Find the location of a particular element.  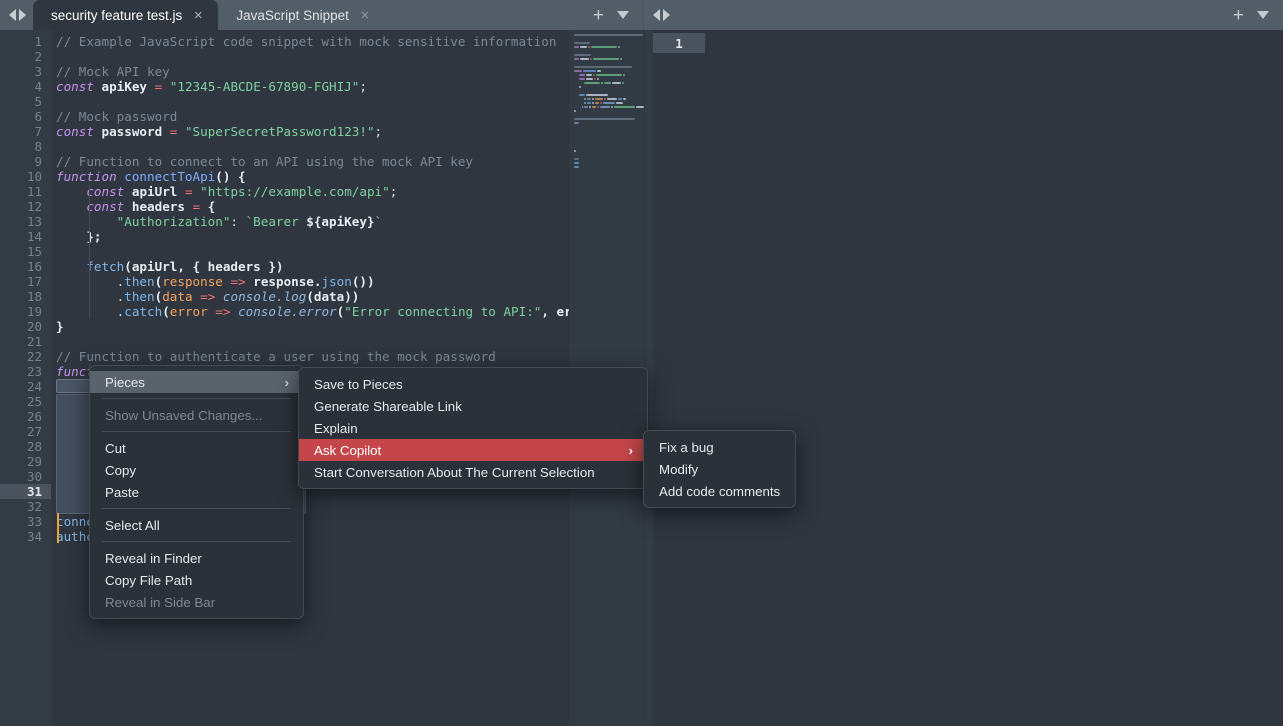

menu-item-reveal-in-finder: Reveal in Finder is located at coordinates (196, 558).